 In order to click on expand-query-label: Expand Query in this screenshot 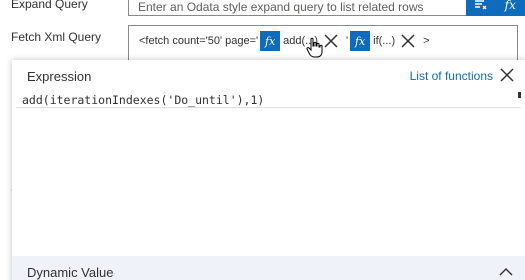, I will do `click(49, 5)`.